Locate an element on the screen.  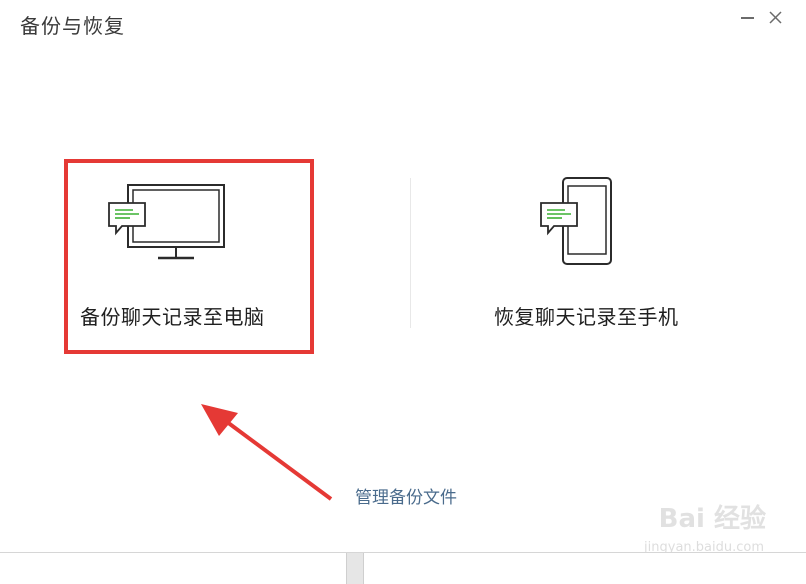
manage-backup-files-link: 管理备份文件 is located at coordinates (406, 495).